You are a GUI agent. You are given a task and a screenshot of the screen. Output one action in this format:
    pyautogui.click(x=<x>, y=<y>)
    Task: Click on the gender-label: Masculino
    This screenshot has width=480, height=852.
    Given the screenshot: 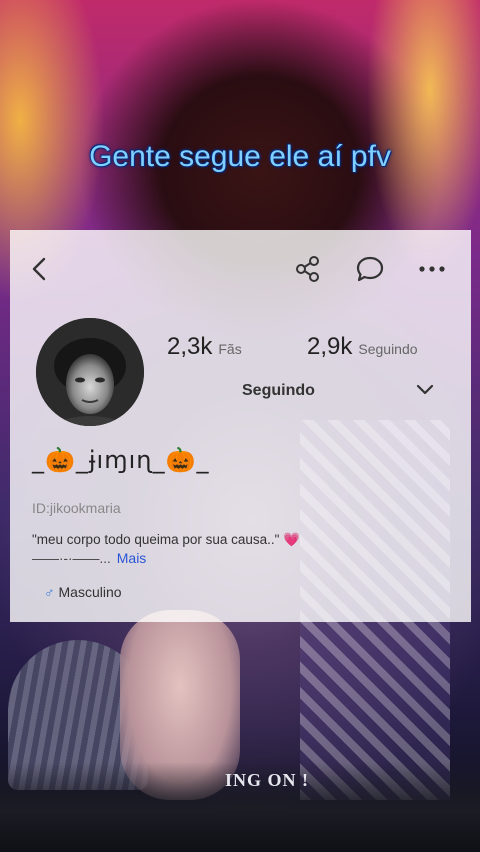 What is the action you would take?
    pyautogui.click(x=90, y=592)
    